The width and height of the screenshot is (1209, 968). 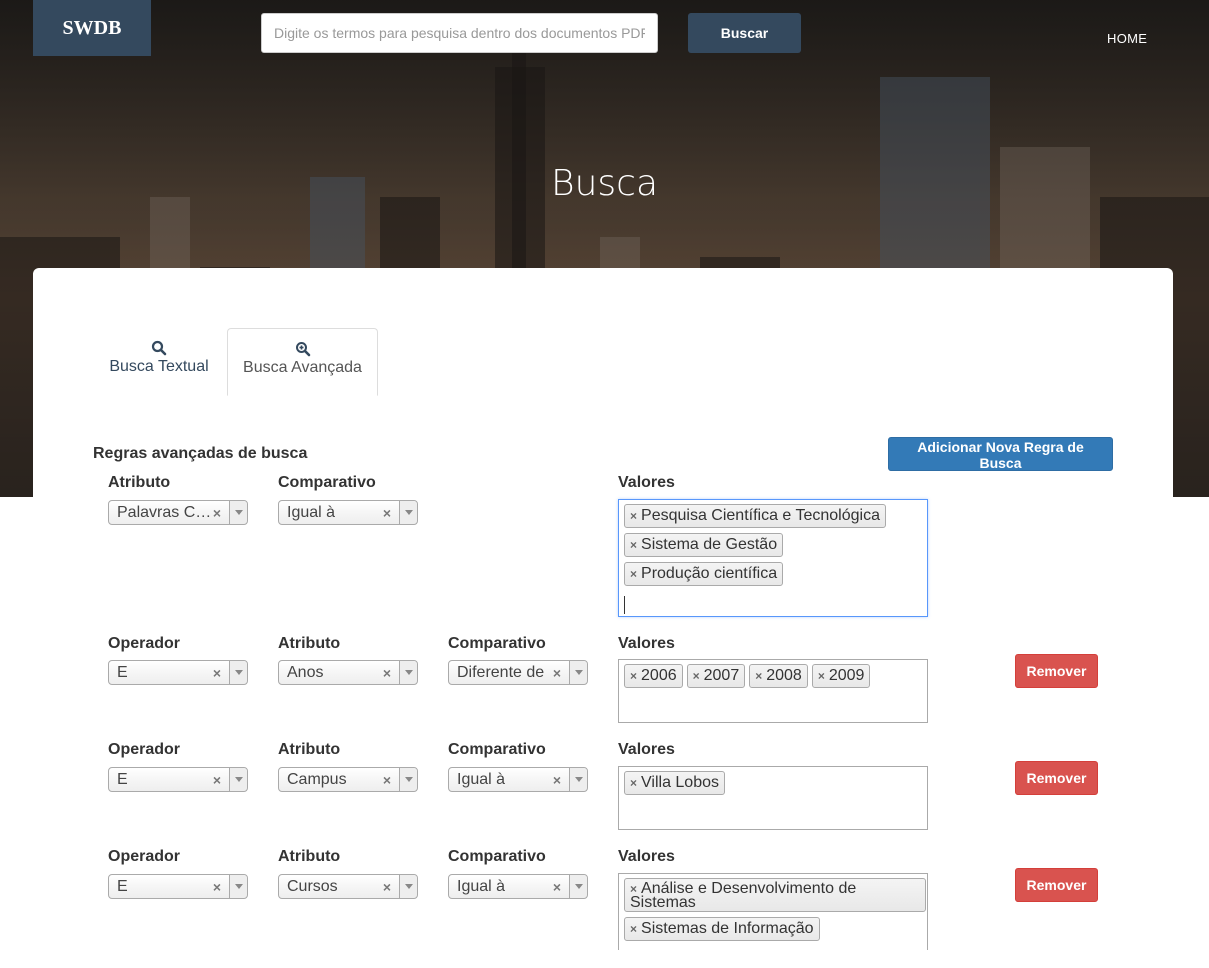 I want to click on value-chip: × 2008, so click(x=778, y=676).